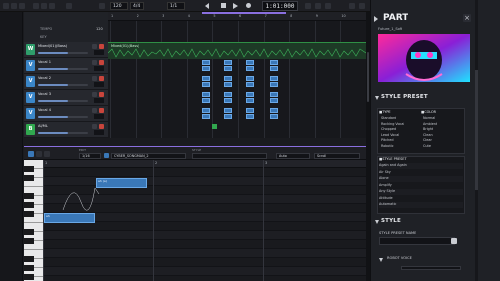 This screenshot has width=500, height=281. I want to click on singer-icon, so click(106, 155).